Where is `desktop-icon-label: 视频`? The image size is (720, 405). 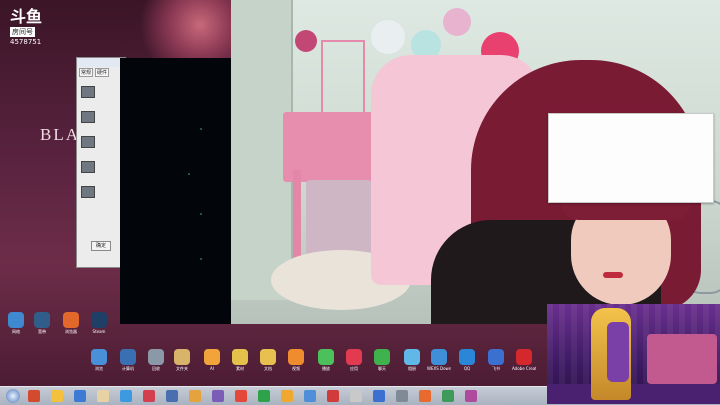 desktop-icon-label: 视频 is located at coordinates (296, 368).